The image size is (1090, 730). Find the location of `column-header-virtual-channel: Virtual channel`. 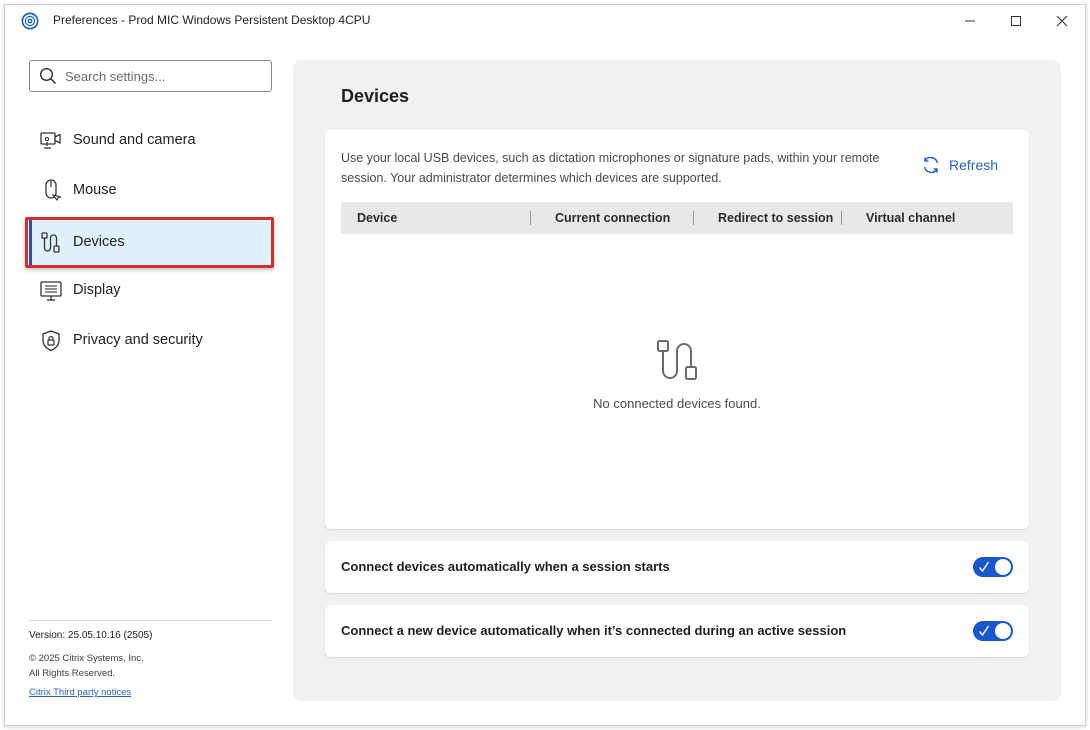

column-header-virtual-channel: Virtual channel is located at coordinates (910, 218).